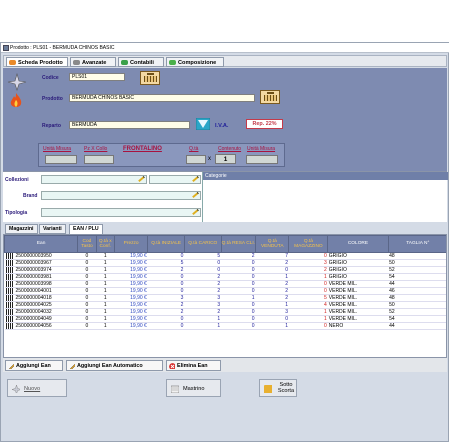 Image resolution: width=449 pixels, height=442 pixels. Describe the element at coordinates (162, 98) in the screenshot. I see `prodotto-field: BERMUDA CHINOS BASIC` at that location.